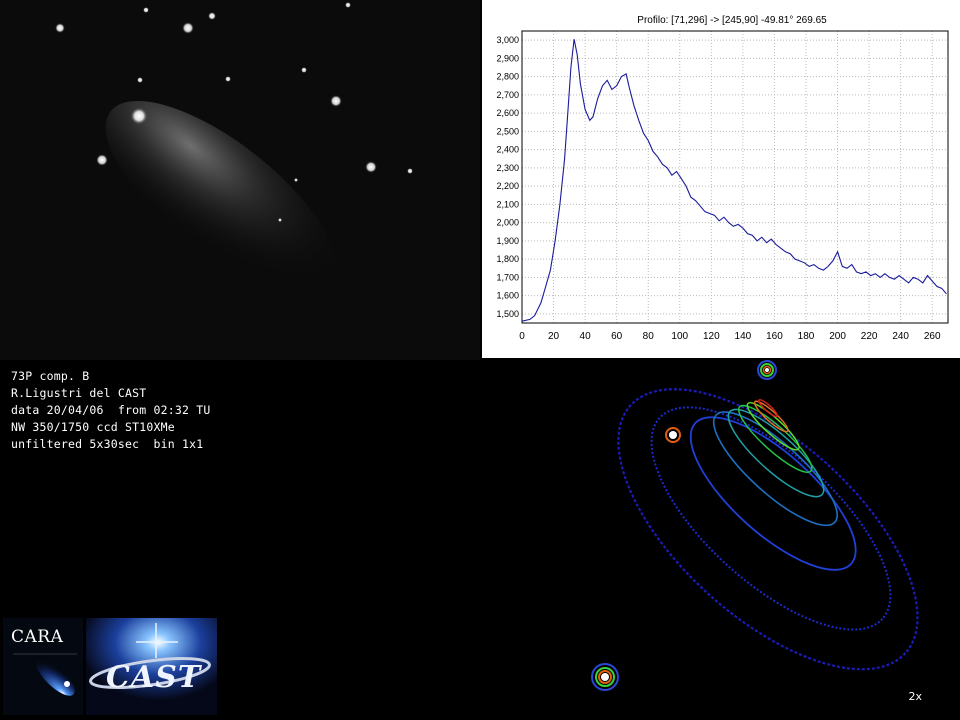  Describe the element at coordinates (743, 336) in the screenshot. I see `x-tick-label: 140` at that location.